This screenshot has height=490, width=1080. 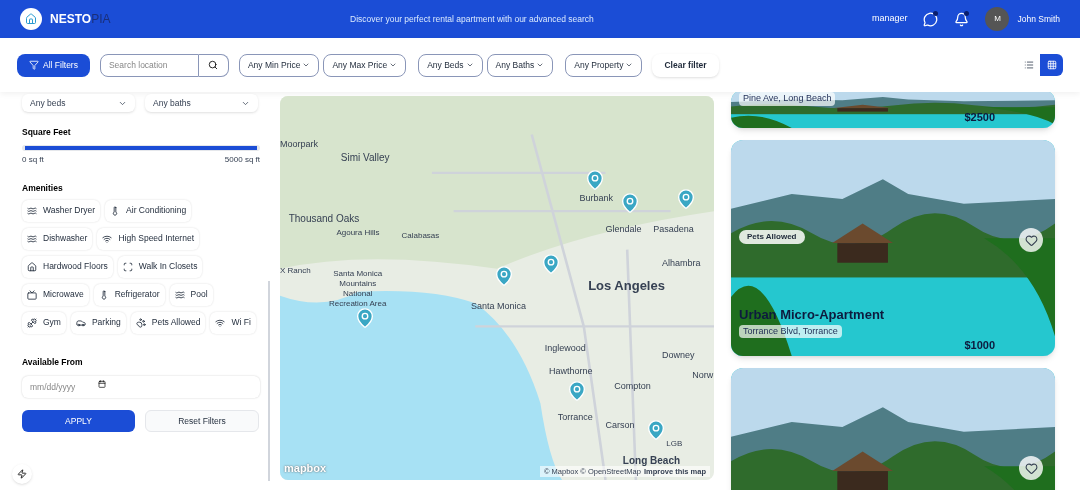 What do you see at coordinates (681, 264) in the screenshot?
I see `map-place-label: Alhambra` at bounding box center [681, 264].